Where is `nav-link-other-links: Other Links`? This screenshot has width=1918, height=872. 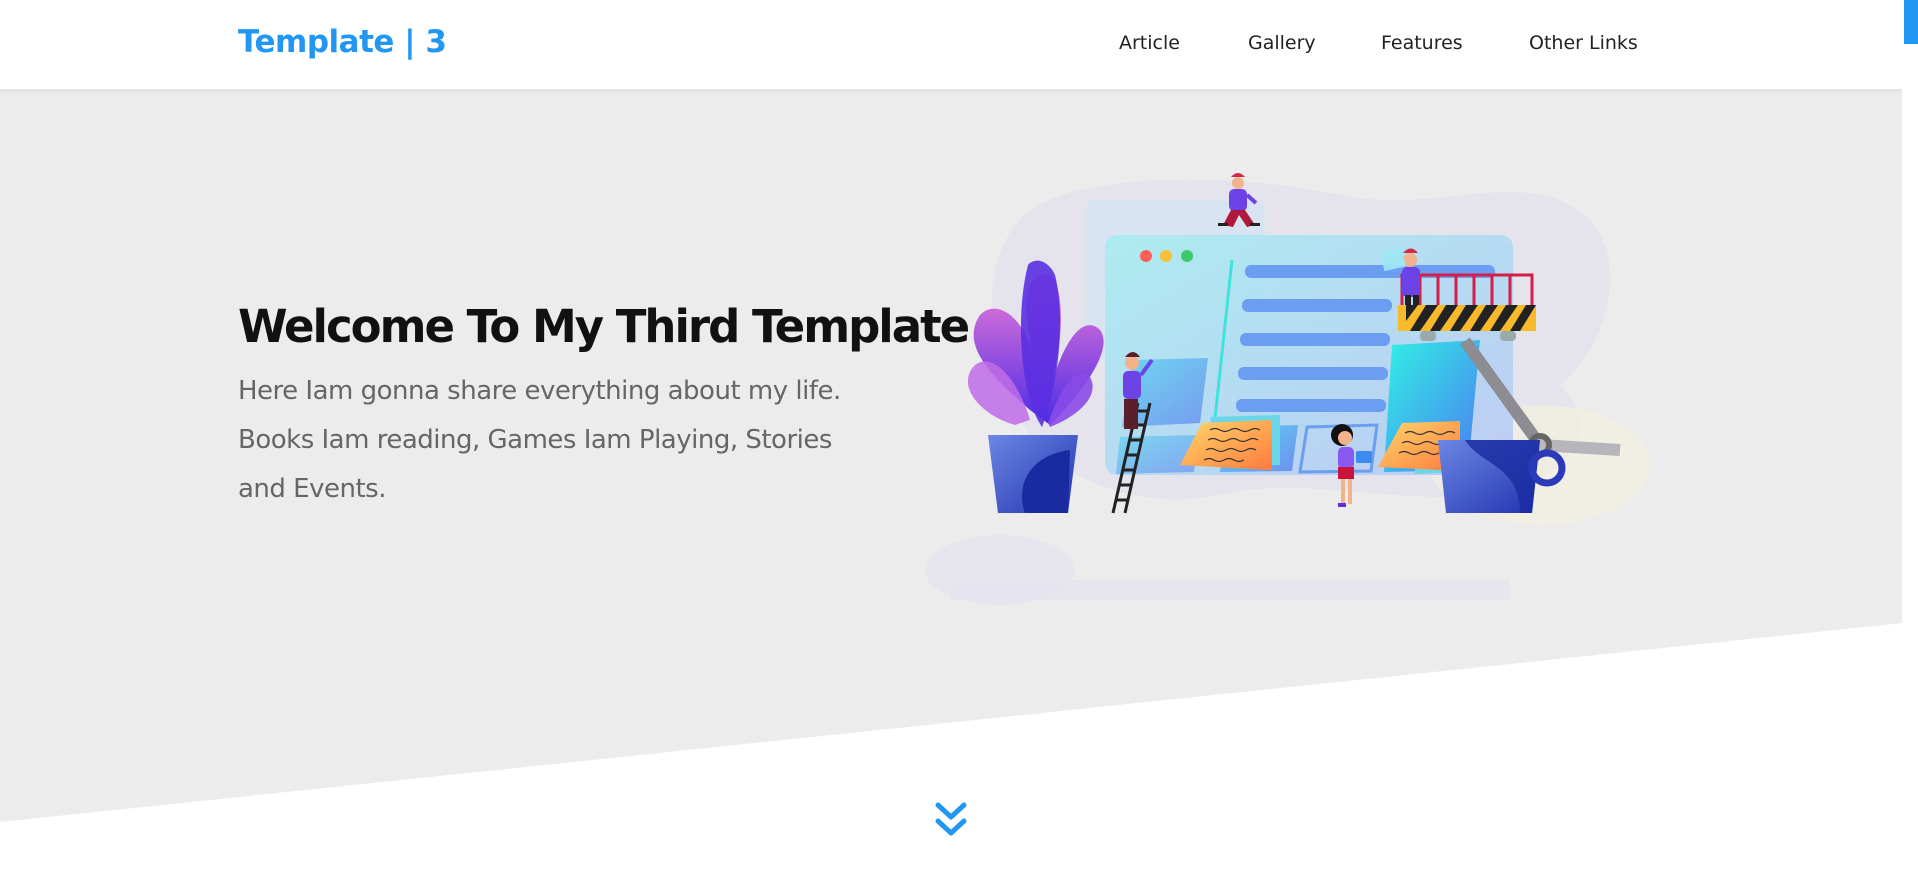
nav-link-other-links: Other Links is located at coordinates (1583, 43).